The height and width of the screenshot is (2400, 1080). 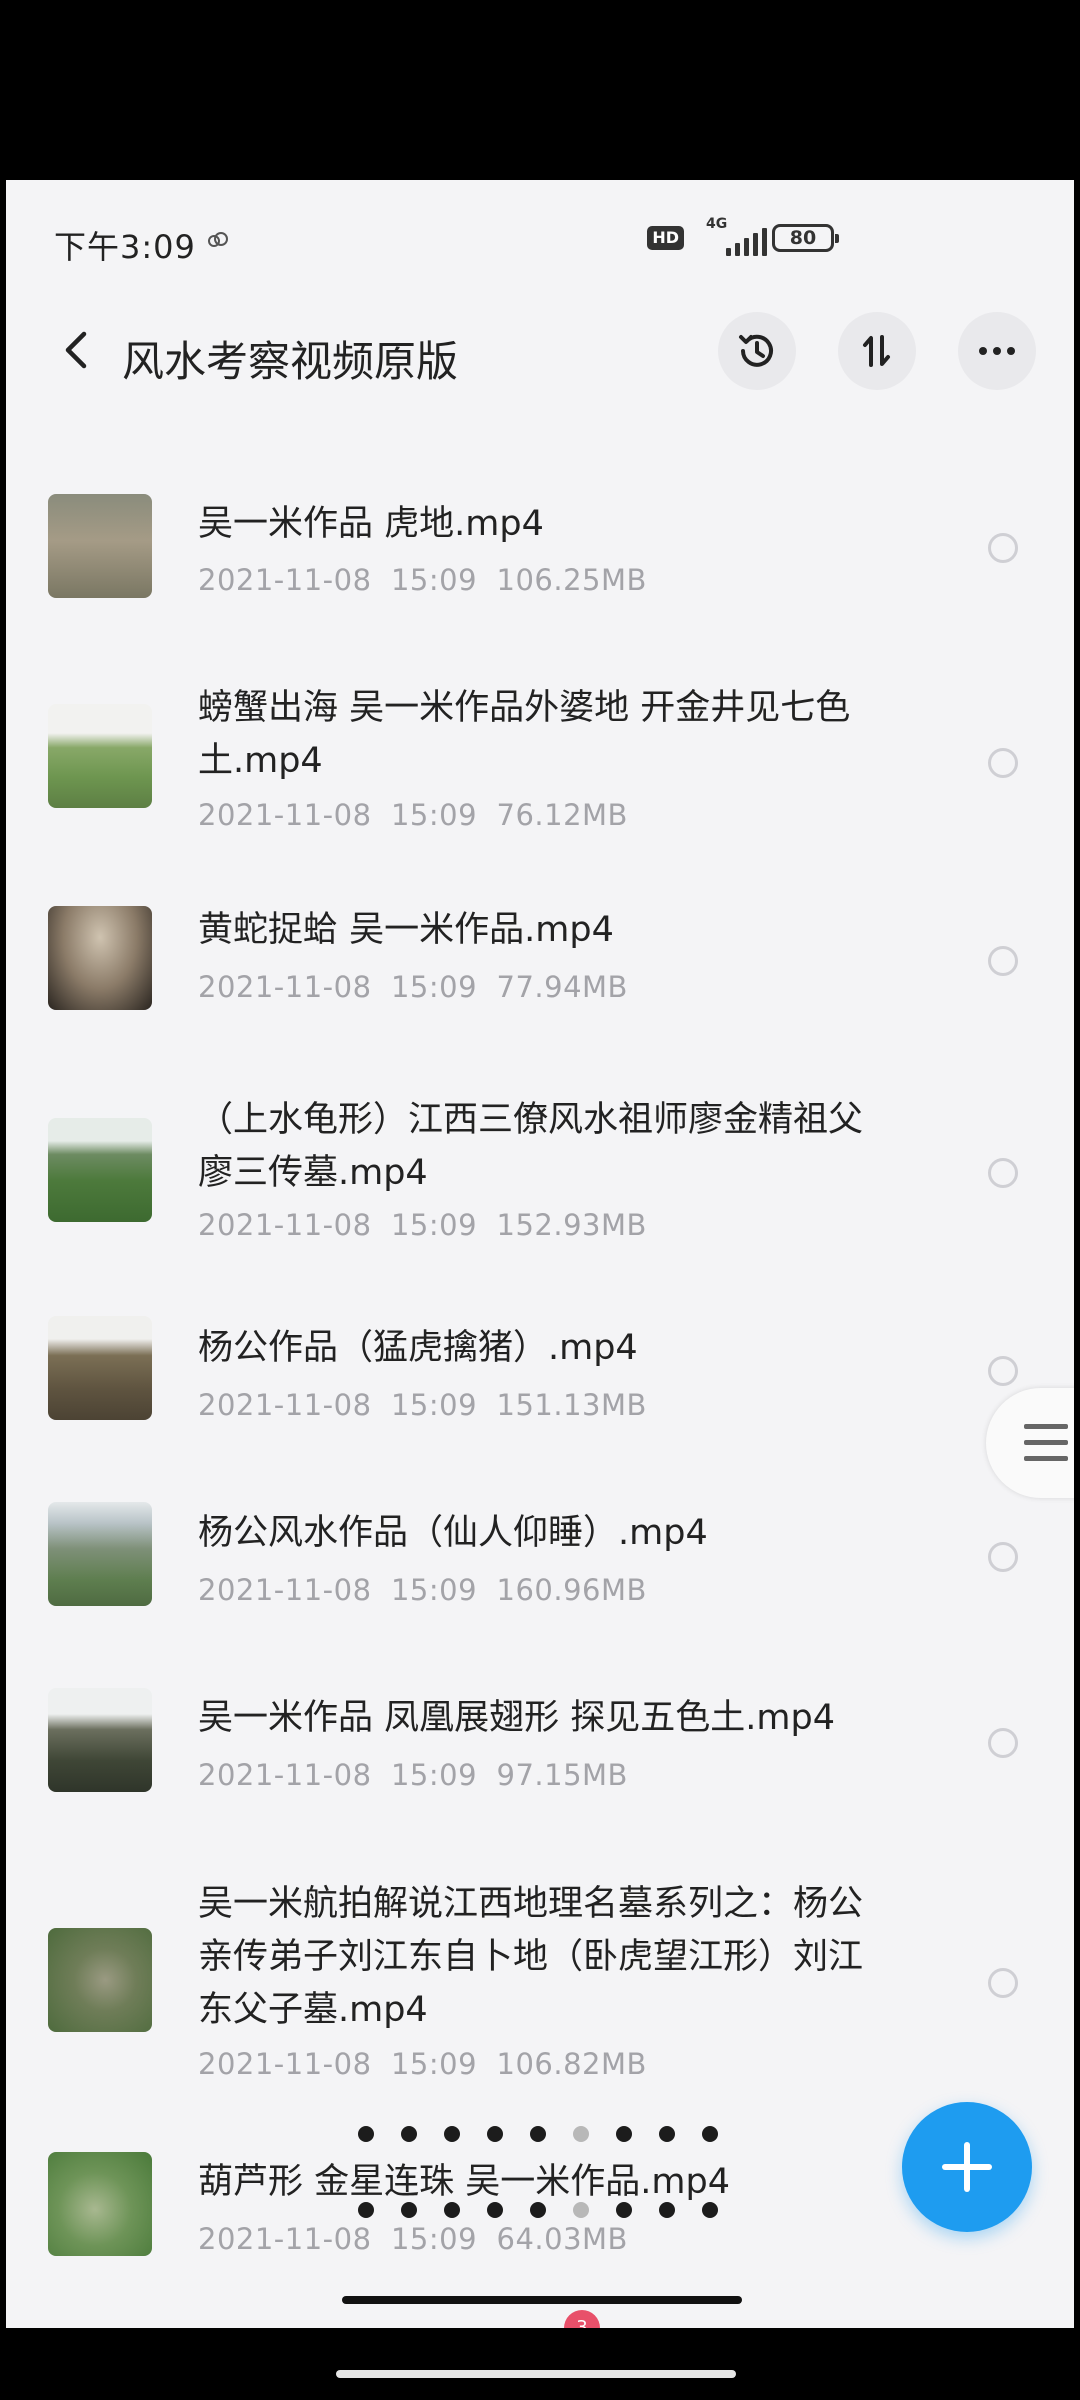 I want to click on history-icon, so click(x=756, y=350).